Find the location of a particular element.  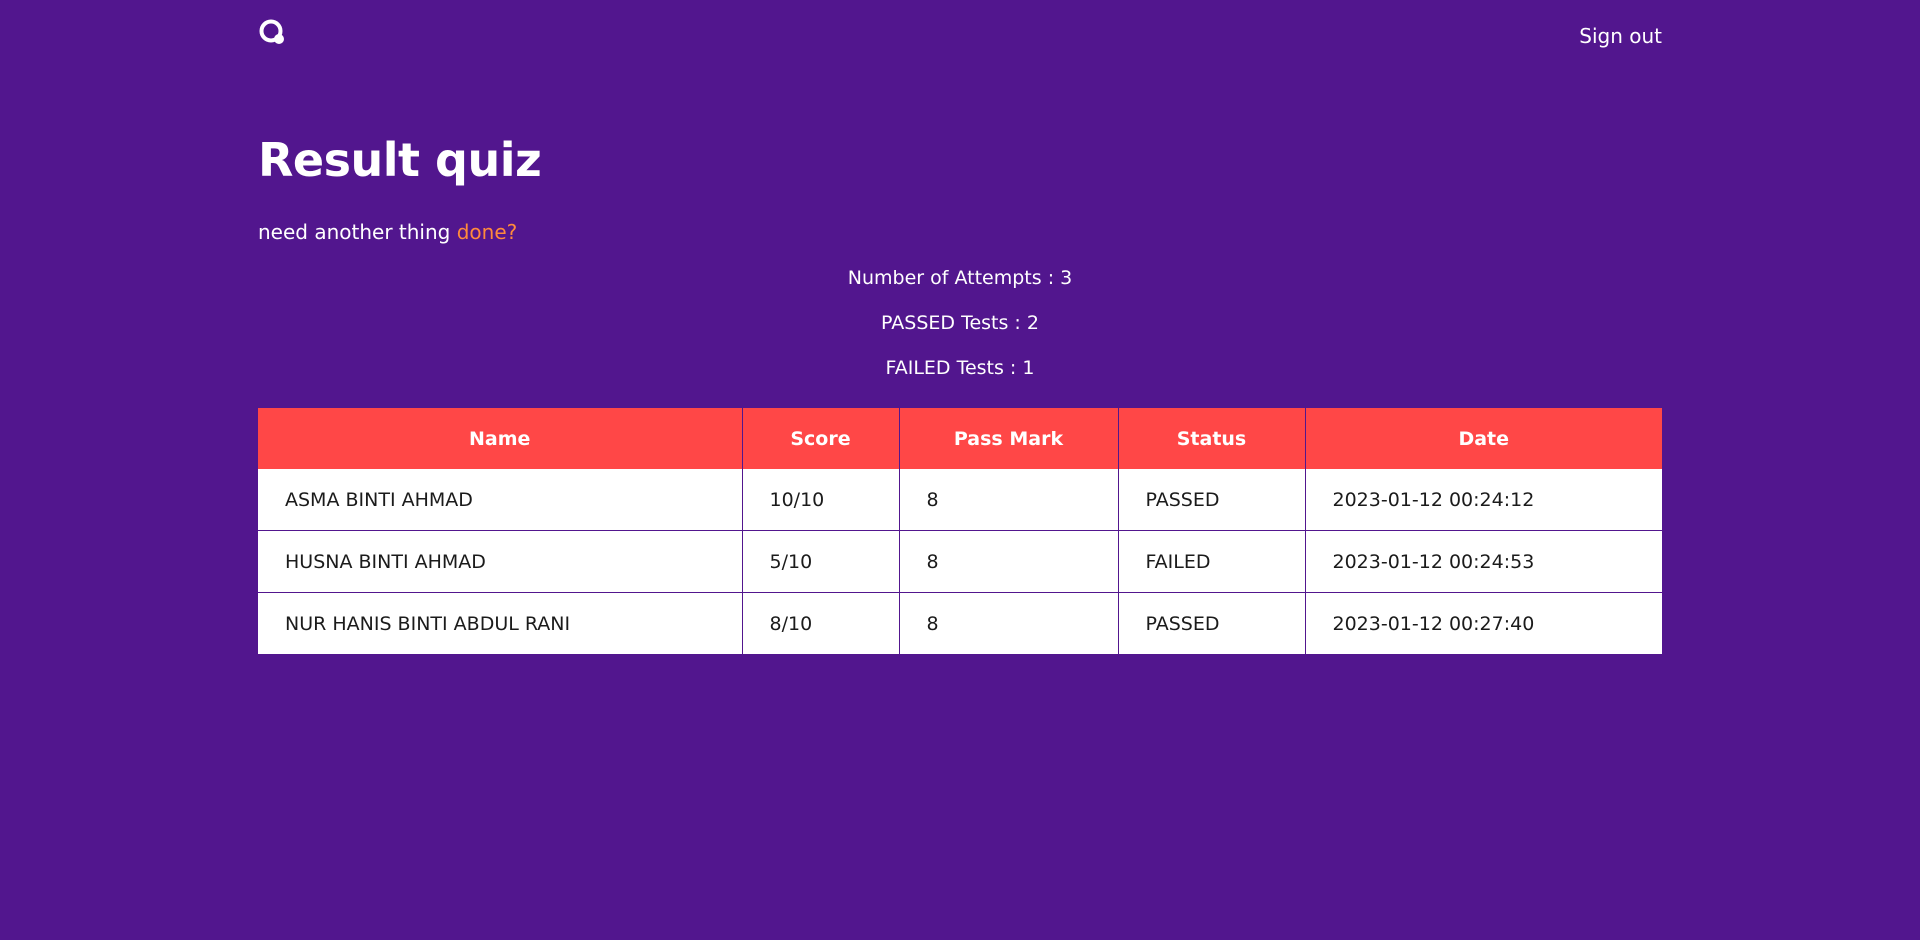

cell-date: 2023-01-12 00:24:53 is located at coordinates (1483, 561).